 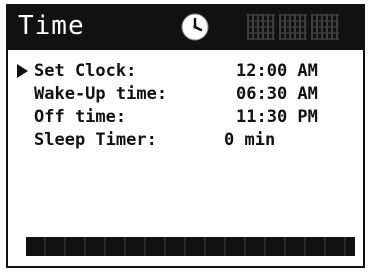 What do you see at coordinates (101, 94) in the screenshot?
I see `menu-item-label: Wake-Up time:` at bounding box center [101, 94].